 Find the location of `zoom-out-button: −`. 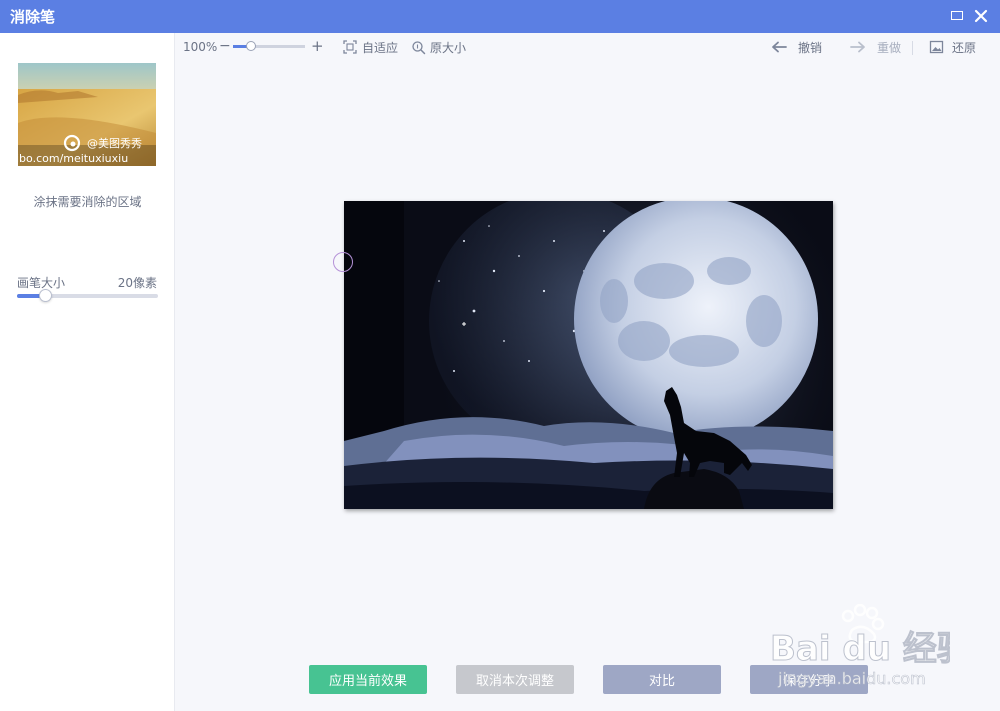

zoom-out-button: − is located at coordinates (225, 46).